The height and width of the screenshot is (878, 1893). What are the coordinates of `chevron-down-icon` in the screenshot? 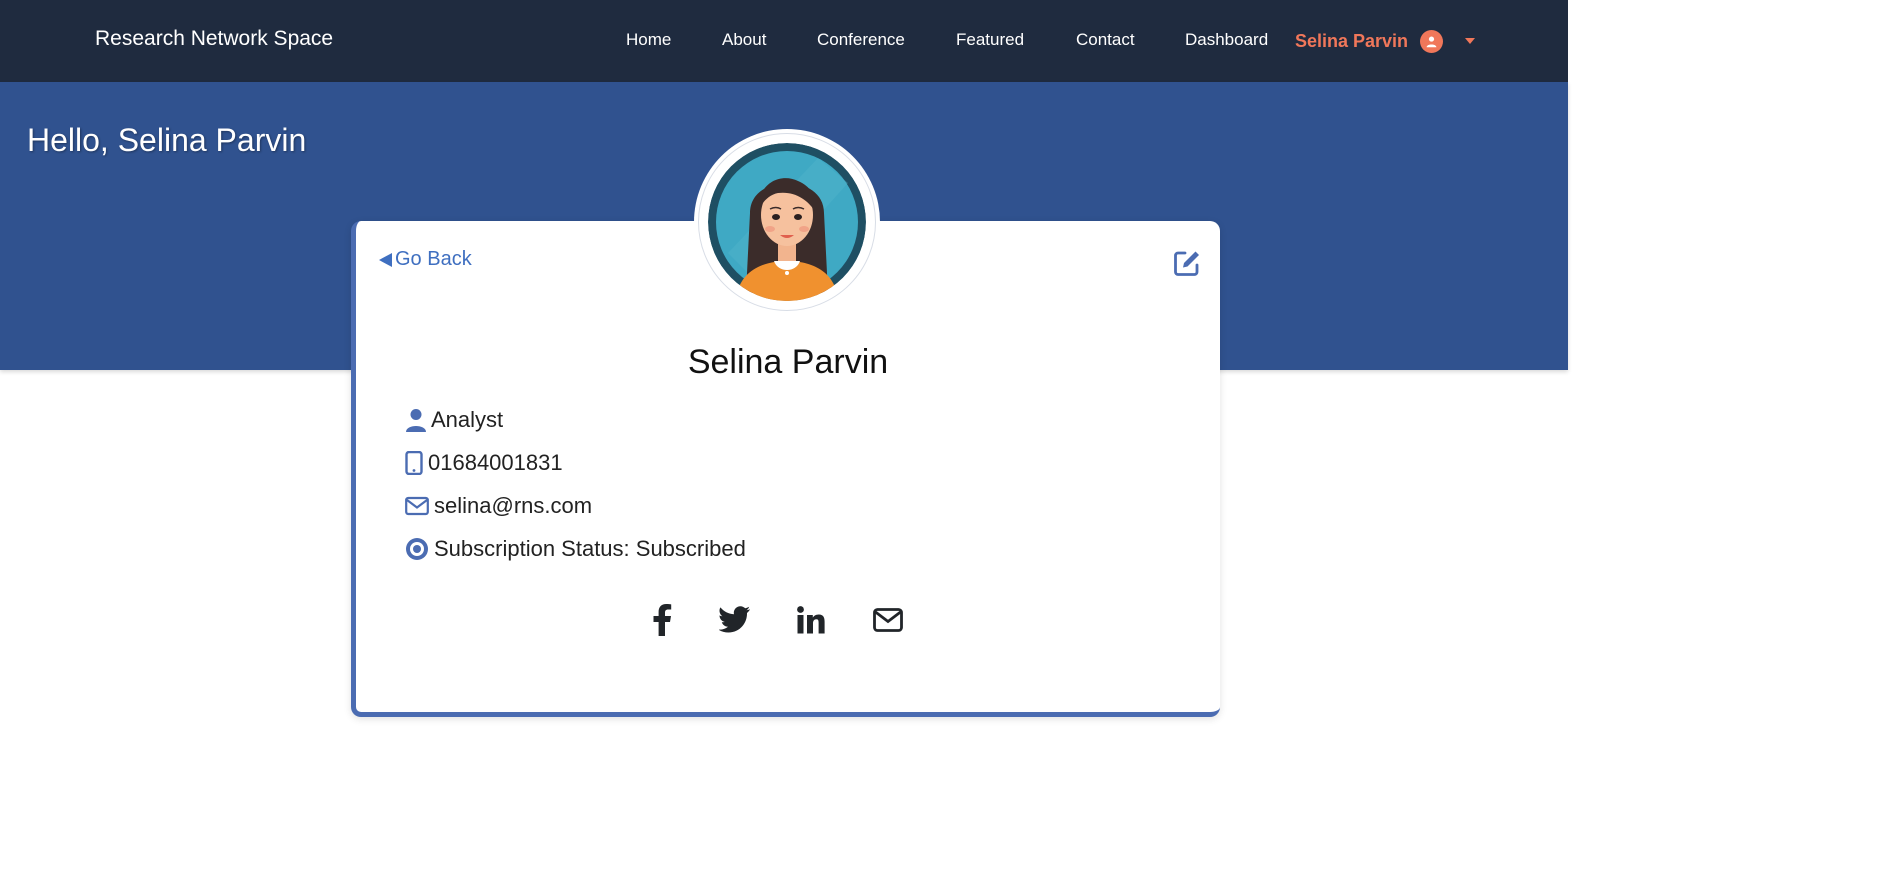 It's located at (1470, 41).